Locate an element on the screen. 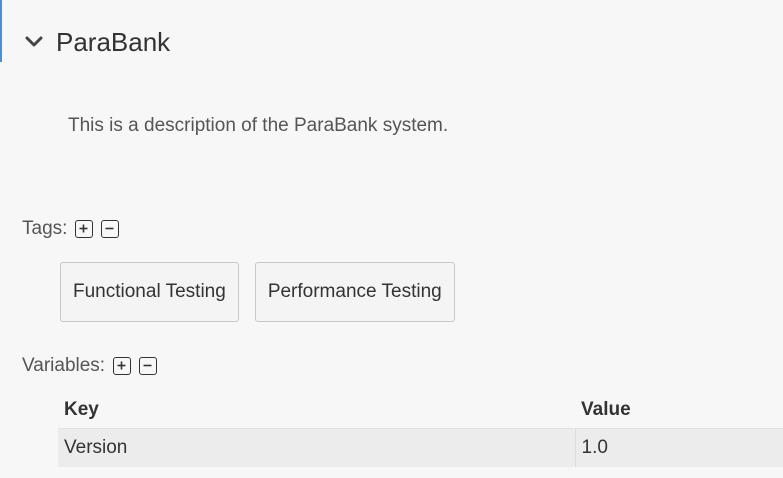 This screenshot has width=783, height=478. chevron-down-icon is located at coordinates (34, 42).